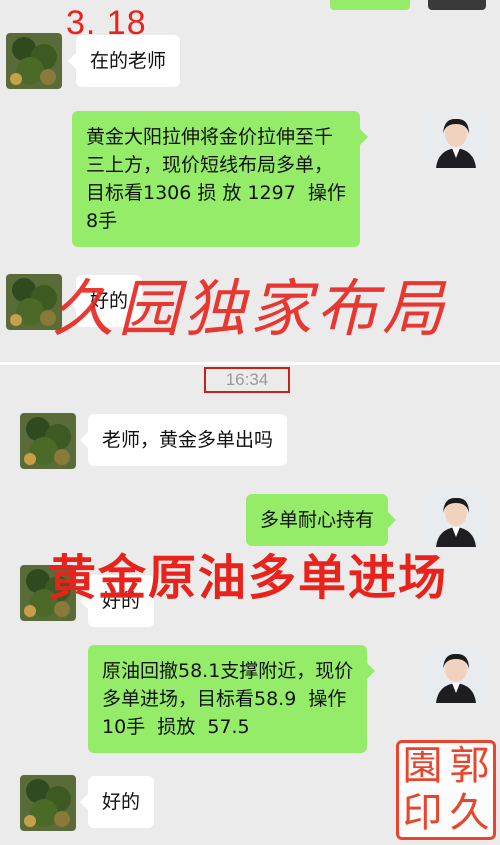 The width and height of the screenshot is (500, 845). I want to click on watermark-overlay-text: 久园独家布局, so click(250, 308).